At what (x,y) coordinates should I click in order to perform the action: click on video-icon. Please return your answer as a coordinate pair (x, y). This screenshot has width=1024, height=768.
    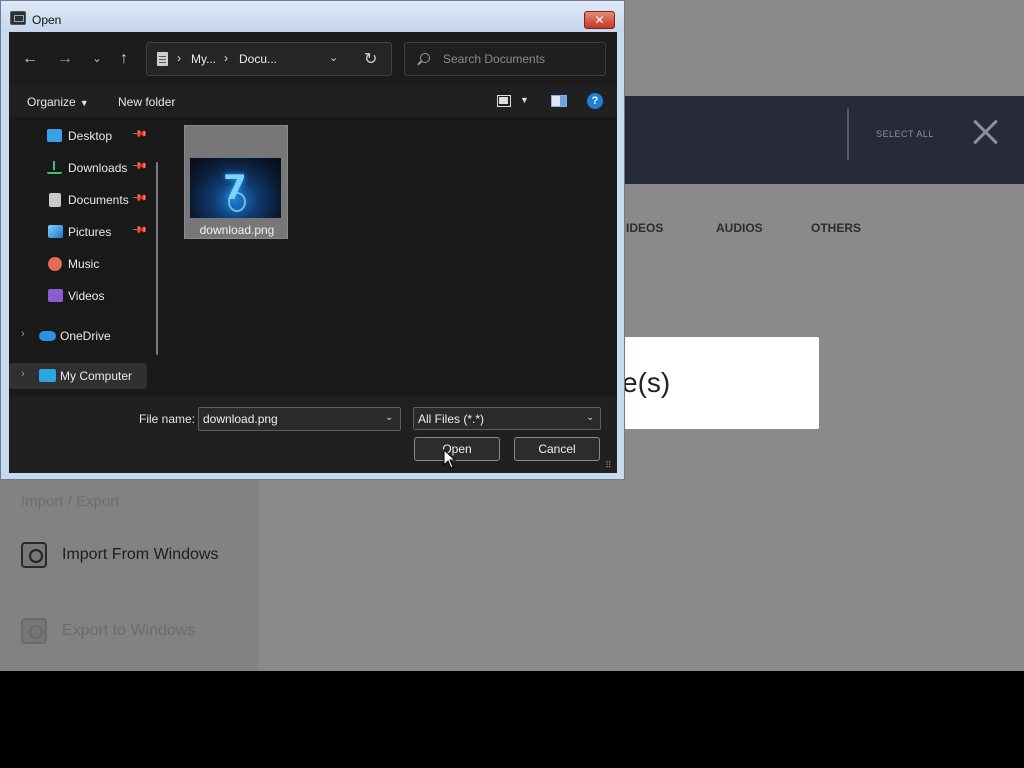
    Looking at the image, I should click on (55, 295).